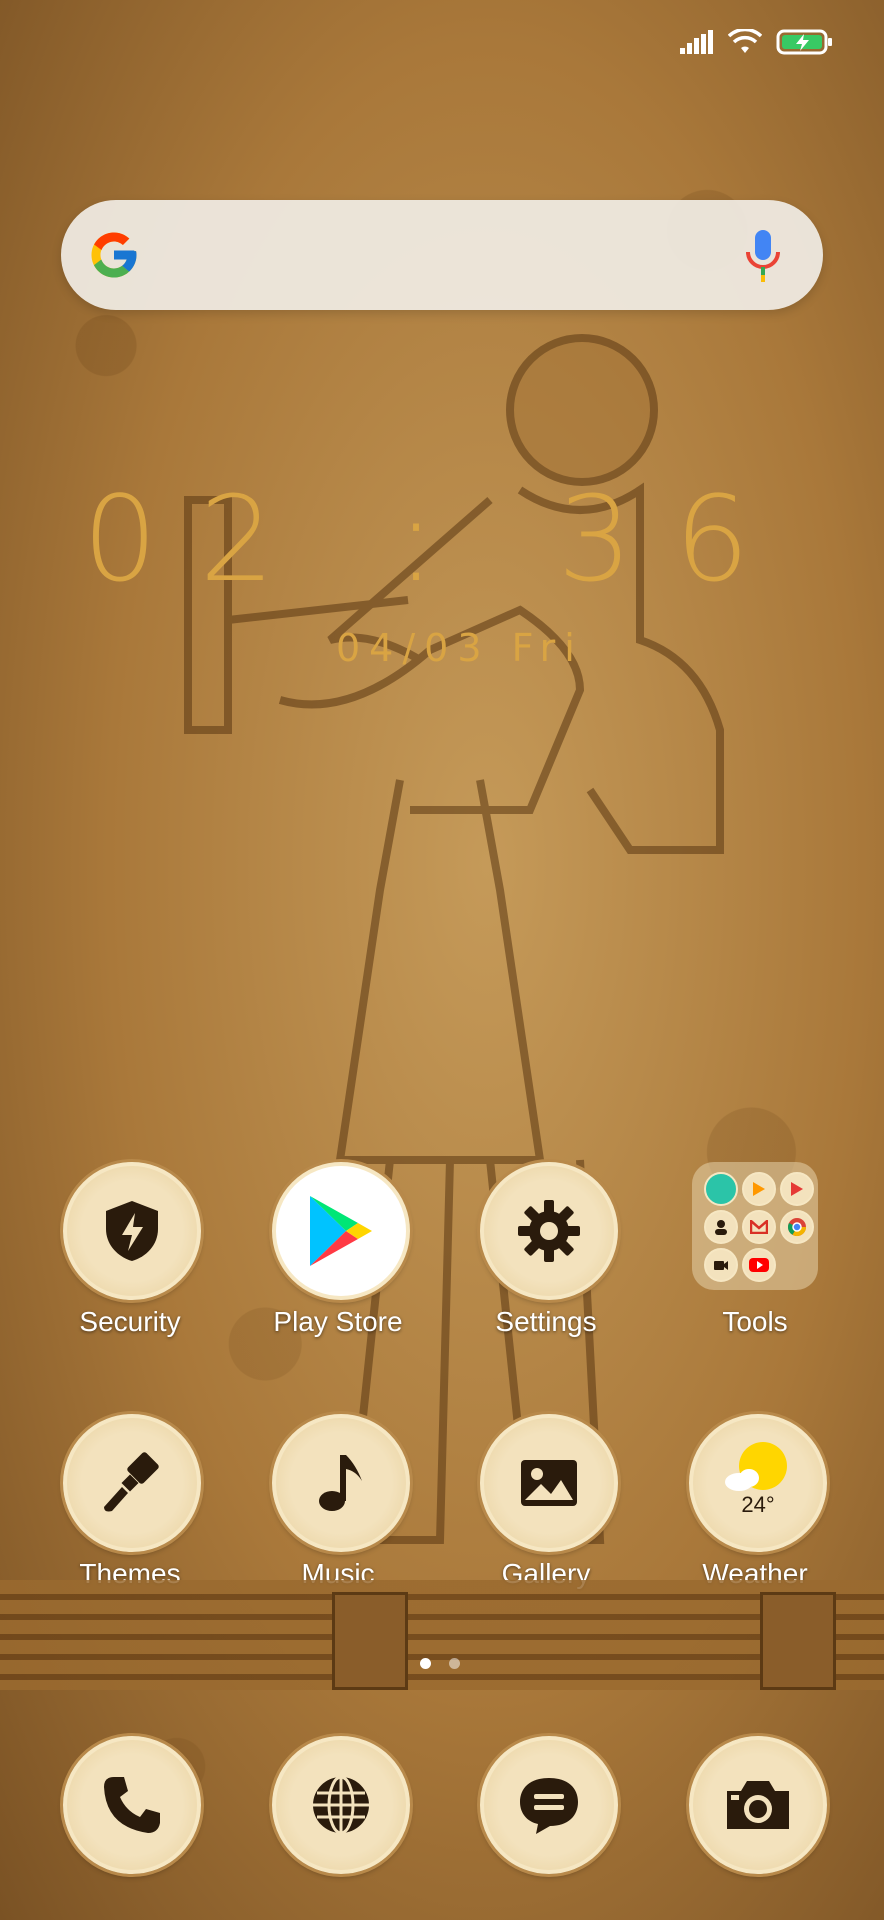 The width and height of the screenshot is (884, 1920). Describe the element at coordinates (755, 1321) in the screenshot. I see `app-label-tools: Tools` at that location.